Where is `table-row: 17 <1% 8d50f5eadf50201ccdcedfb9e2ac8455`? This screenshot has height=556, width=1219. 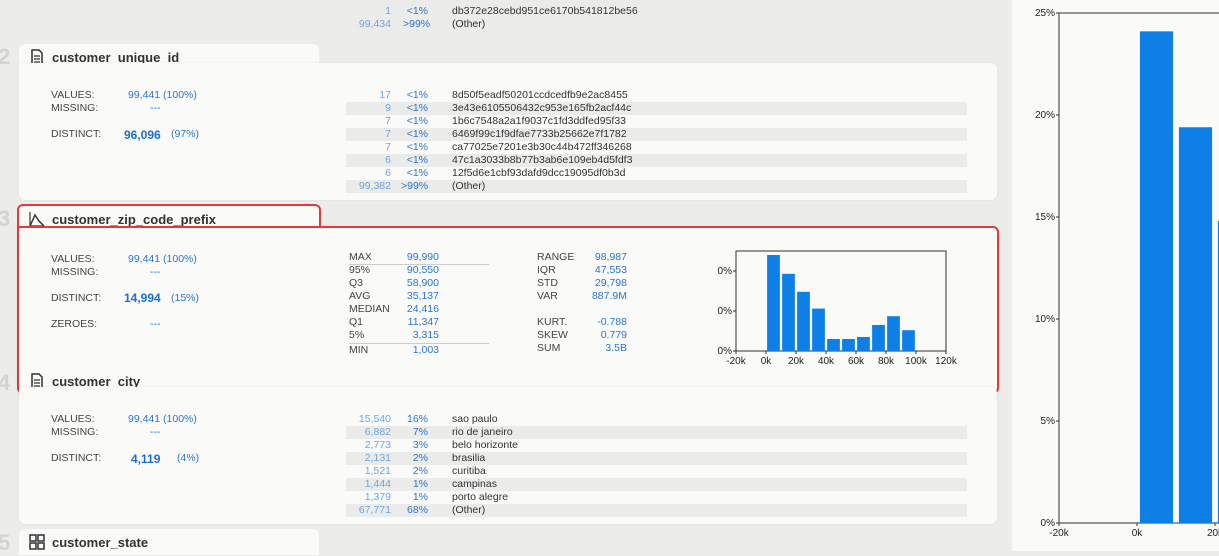 table-row: 17 <1% 8d50f5eadf50201ccdcedfb9e2ac8455 is located at coordinates (656, 95).